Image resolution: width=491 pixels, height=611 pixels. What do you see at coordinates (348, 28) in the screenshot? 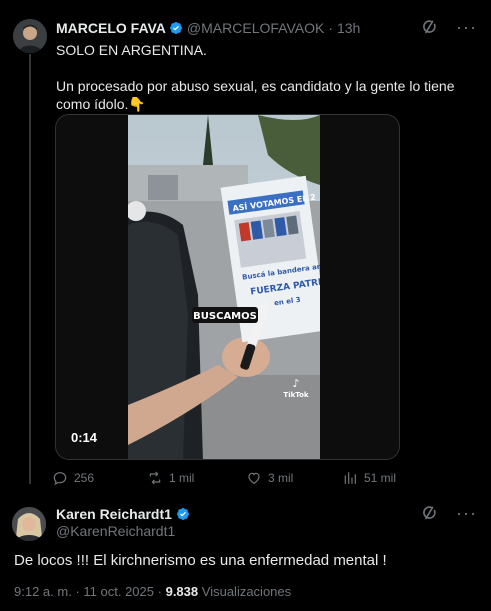
I see `timestamp: 13h` at bounding box center [348, 28].